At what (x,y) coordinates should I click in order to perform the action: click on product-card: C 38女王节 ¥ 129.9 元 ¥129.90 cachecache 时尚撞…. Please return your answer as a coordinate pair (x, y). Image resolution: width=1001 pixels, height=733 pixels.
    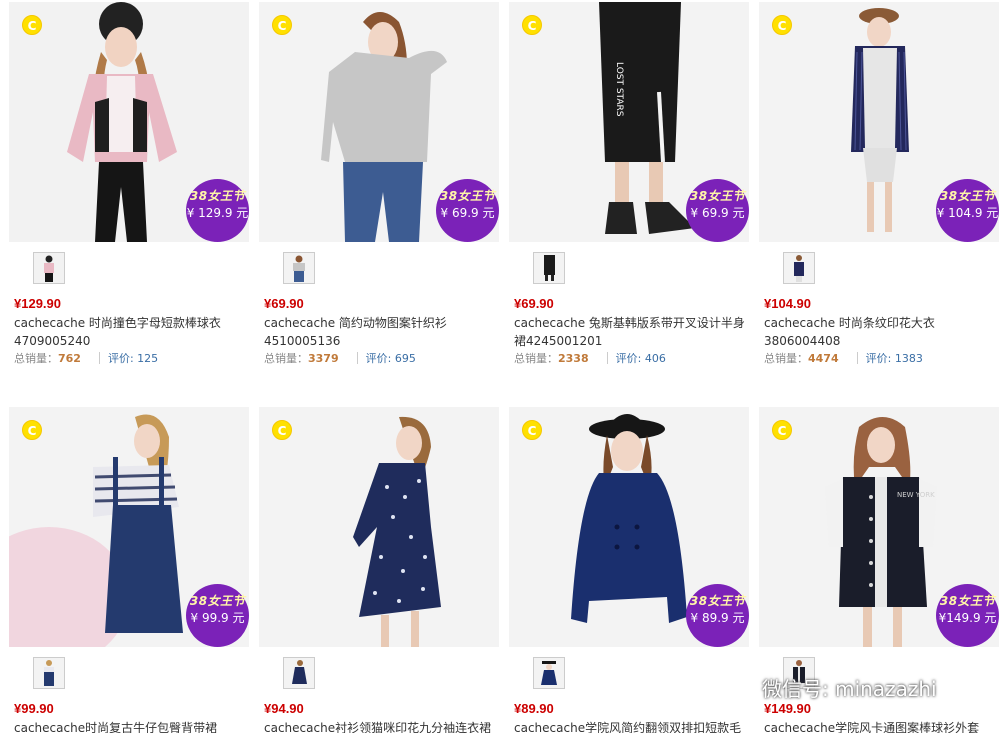
    Looking at the image, I should click on (129, 187).